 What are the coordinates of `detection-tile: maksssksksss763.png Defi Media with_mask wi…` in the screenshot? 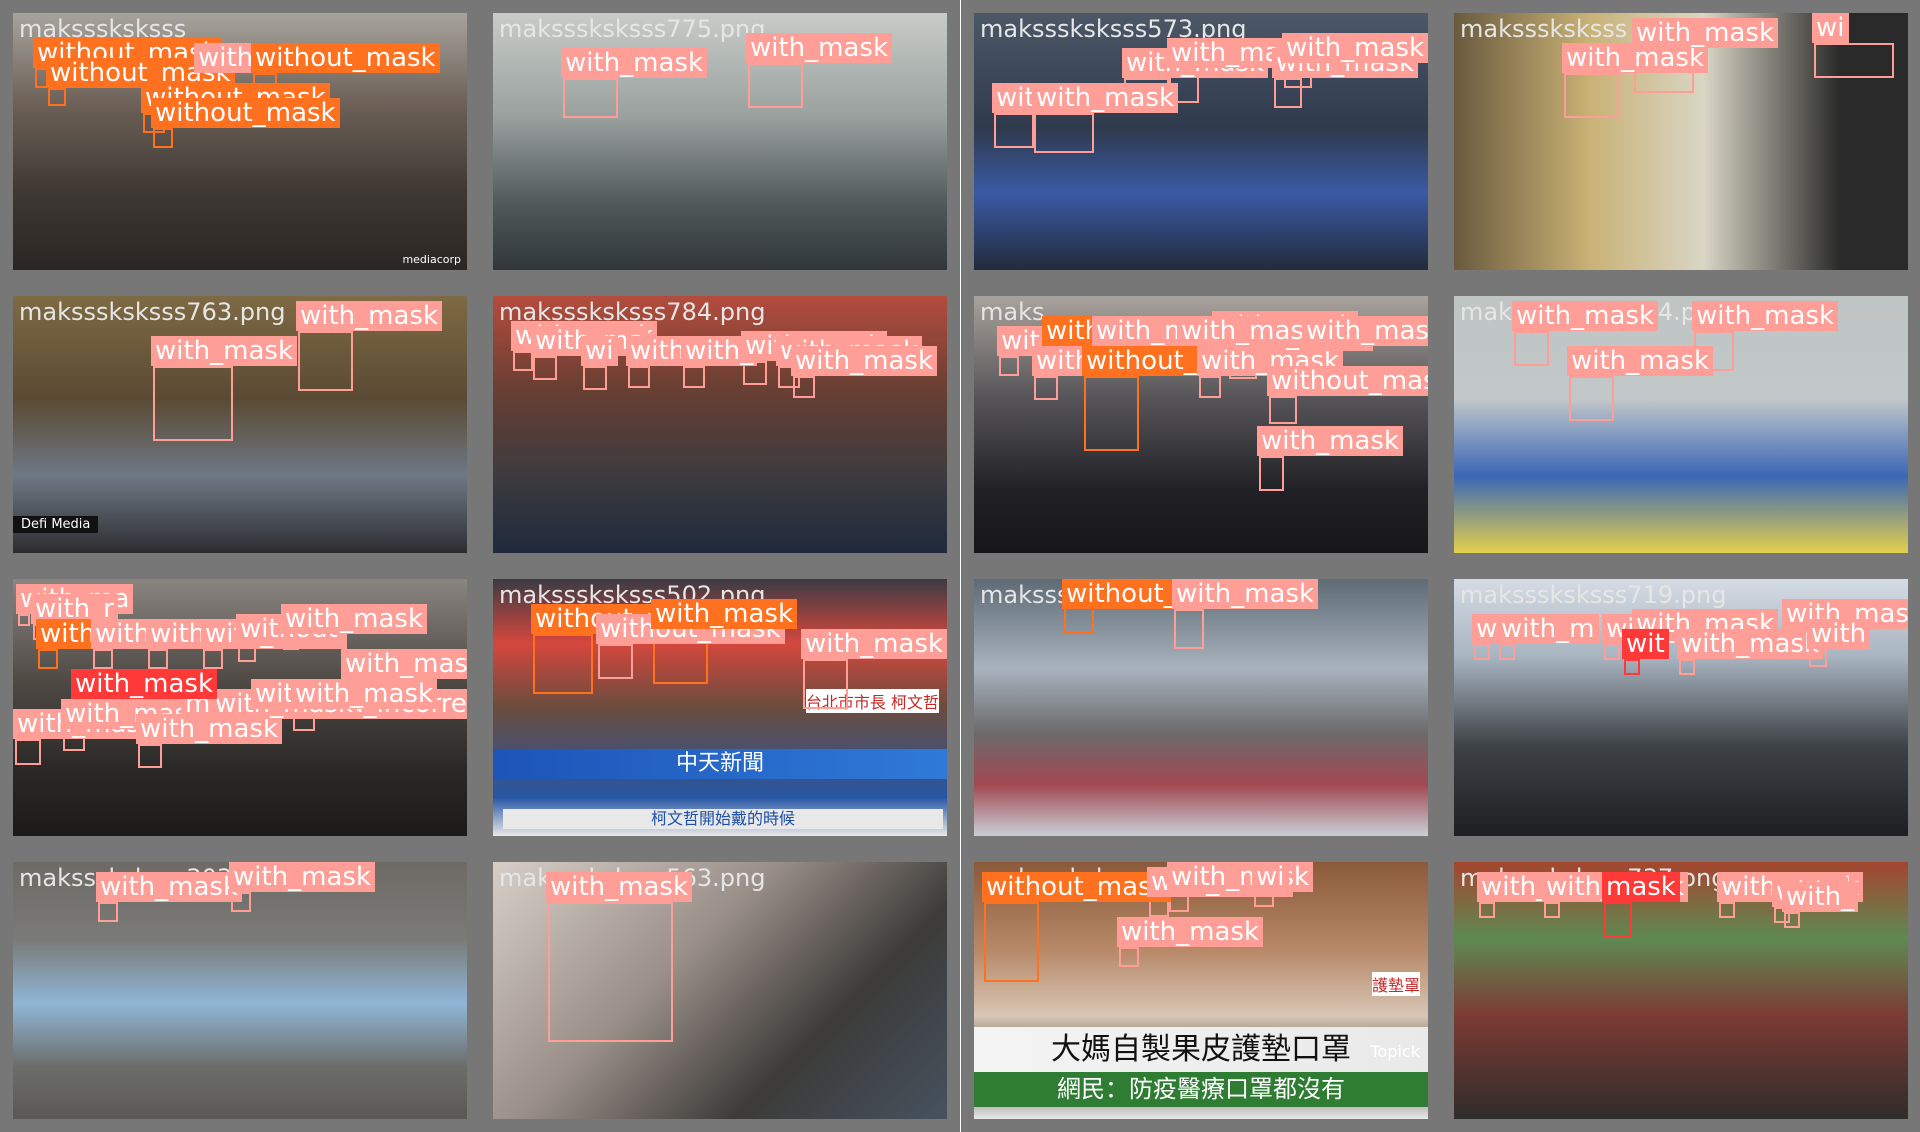 It's located at (240, 424).